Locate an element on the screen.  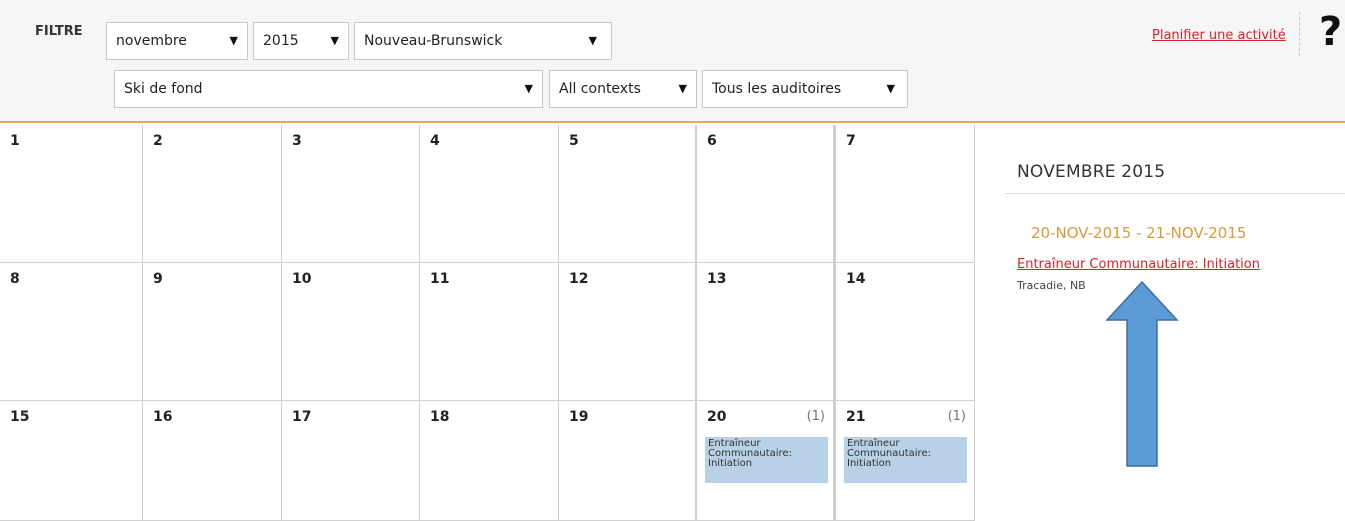
calendar-day-cell: 8 is located at coordinates (71, 332).